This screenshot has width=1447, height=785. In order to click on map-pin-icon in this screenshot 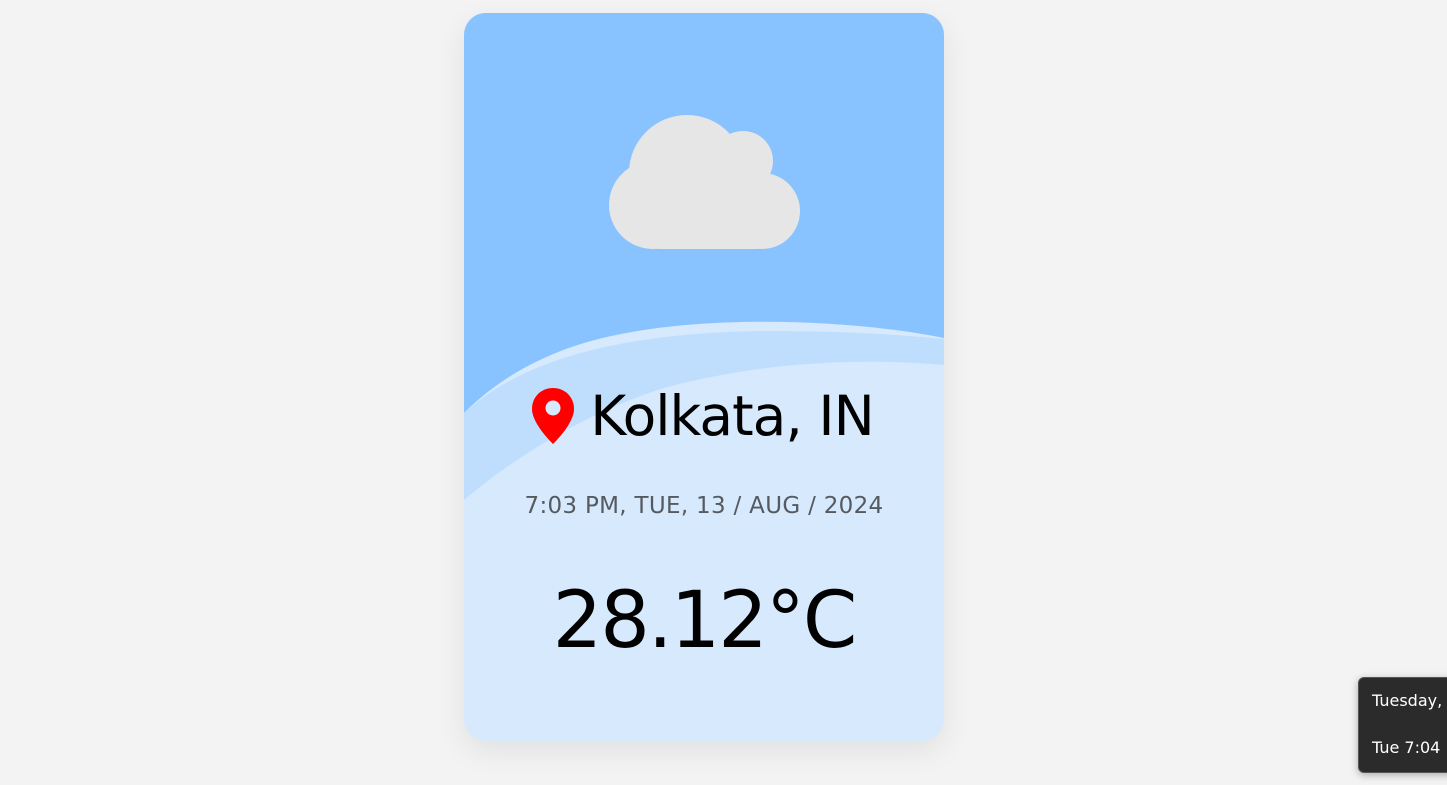, I will do `click(553, 416)`.